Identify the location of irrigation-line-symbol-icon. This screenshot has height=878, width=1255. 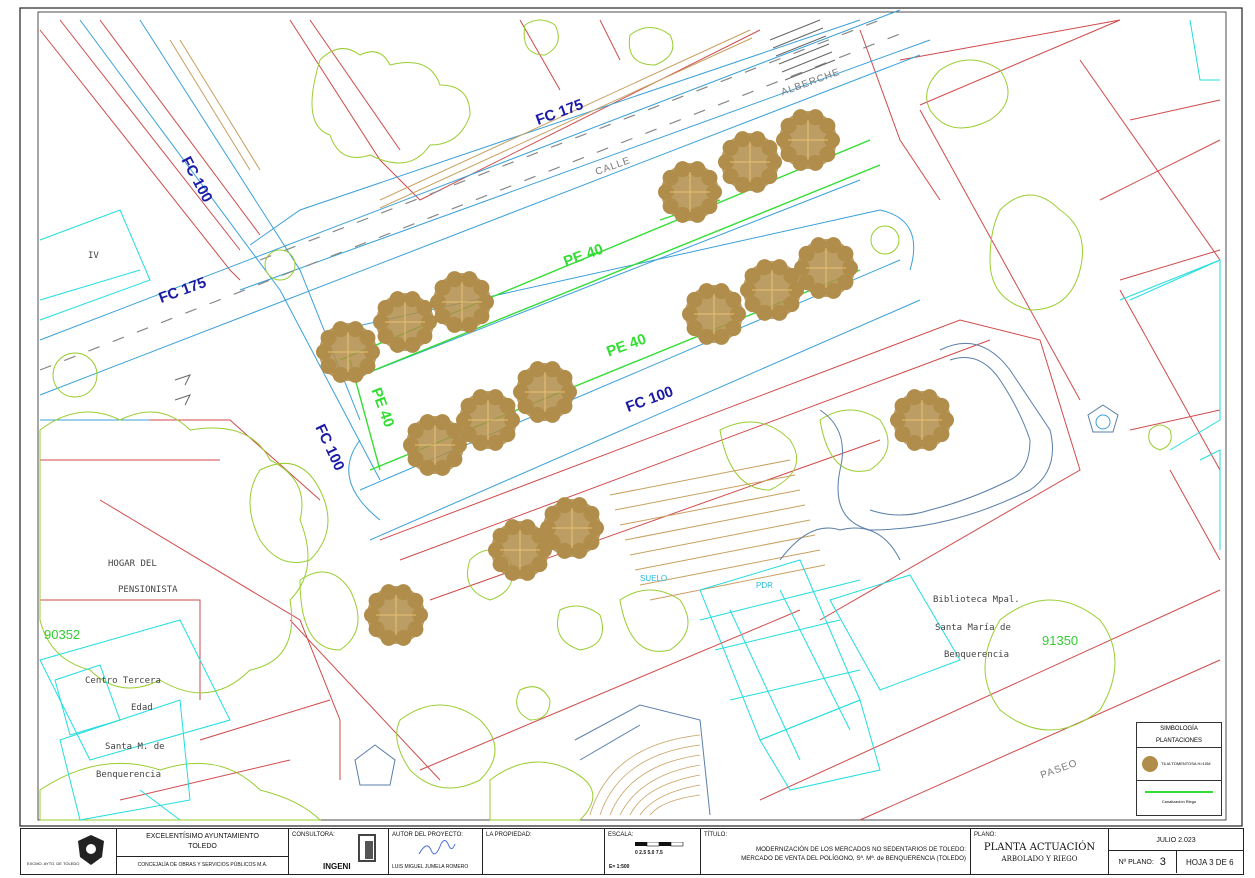
(1179, 792).